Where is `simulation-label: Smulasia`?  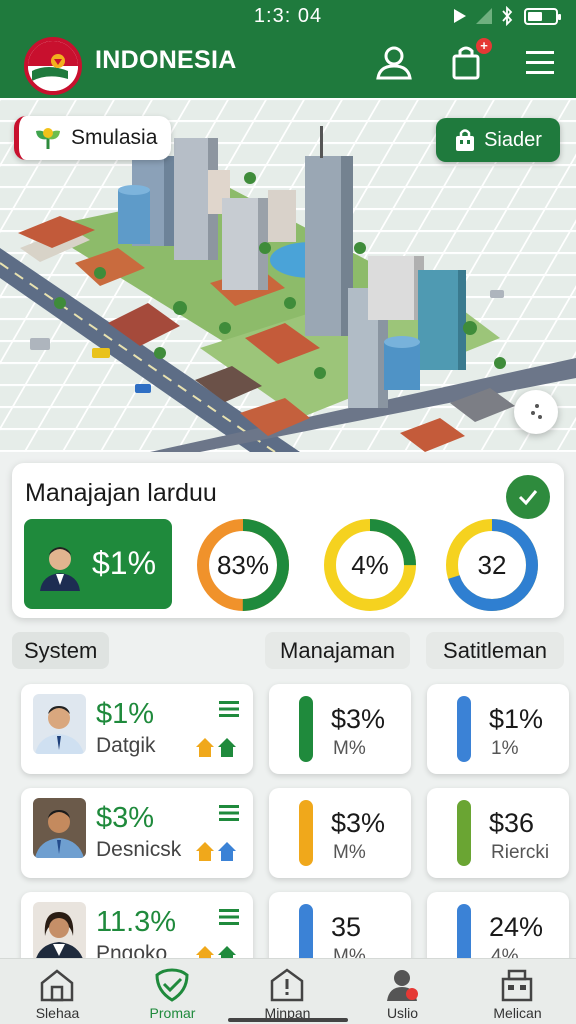
simulation-label: Smulasia is located at coordinates (114, 137).